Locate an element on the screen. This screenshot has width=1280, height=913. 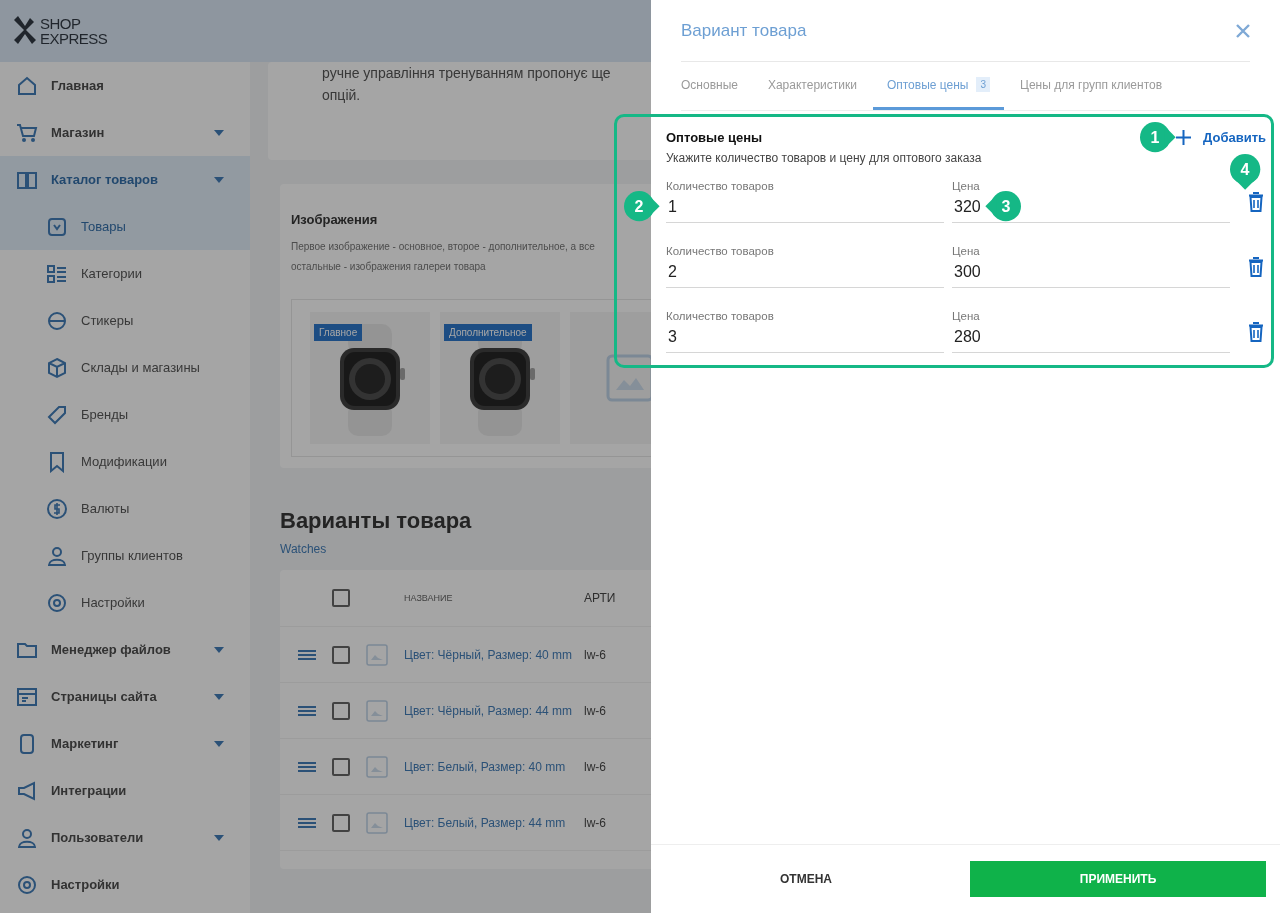
section-description: Укажите количество товаров и цену для оптового заказа is located at coordinates (824, 158).